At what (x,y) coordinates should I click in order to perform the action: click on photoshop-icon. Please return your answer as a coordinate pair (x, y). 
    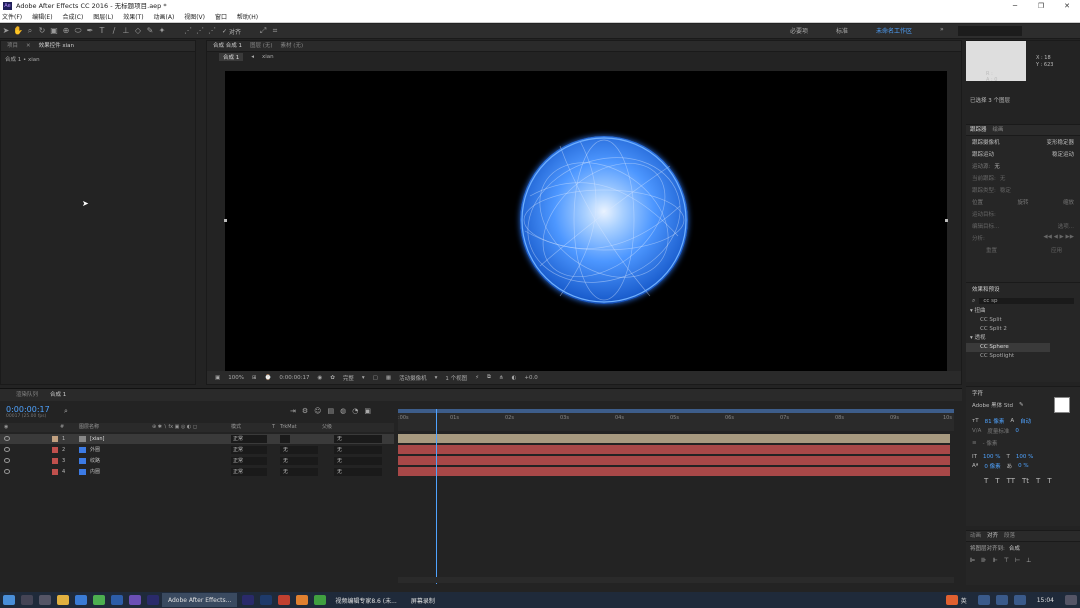
    Looking at the image, I should click on (266, 600).